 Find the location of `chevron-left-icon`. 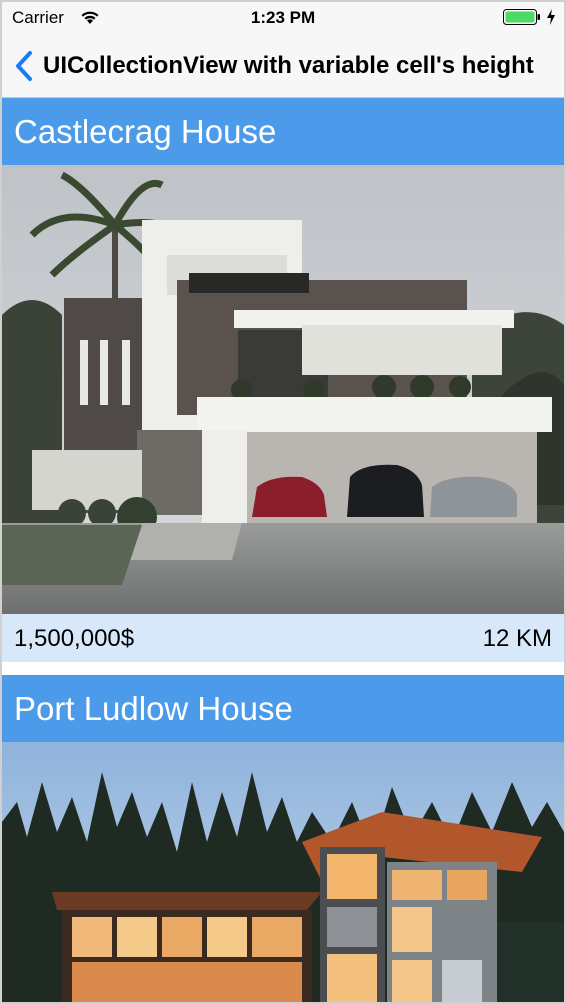

chevron-left-icon is located at coordinates (25, 66).